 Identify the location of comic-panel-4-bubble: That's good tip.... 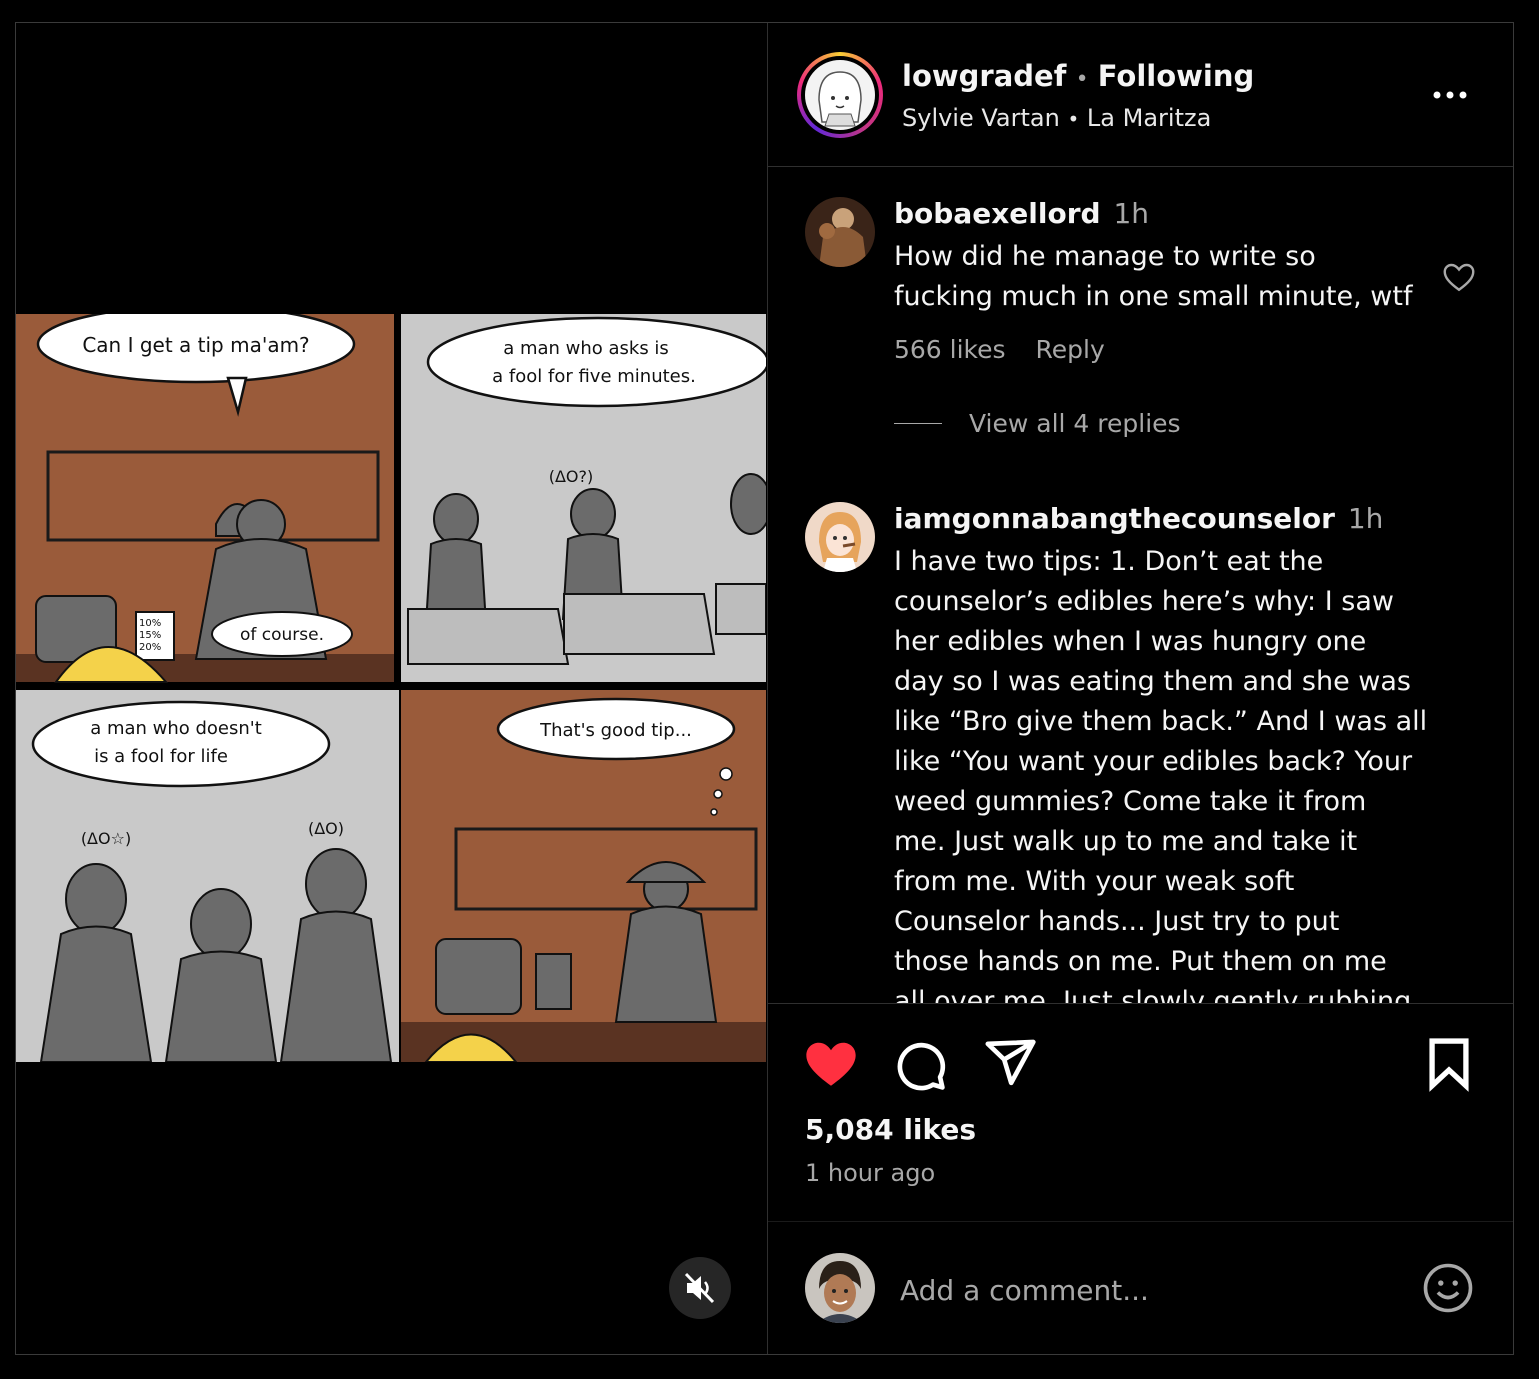
(615, 730).